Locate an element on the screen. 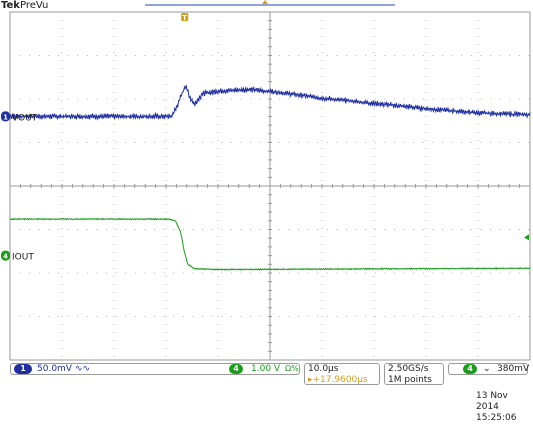 The width and height of the screenshot is (533, 424). channel-1-label: VOUT is located at coordinates (25, 118).